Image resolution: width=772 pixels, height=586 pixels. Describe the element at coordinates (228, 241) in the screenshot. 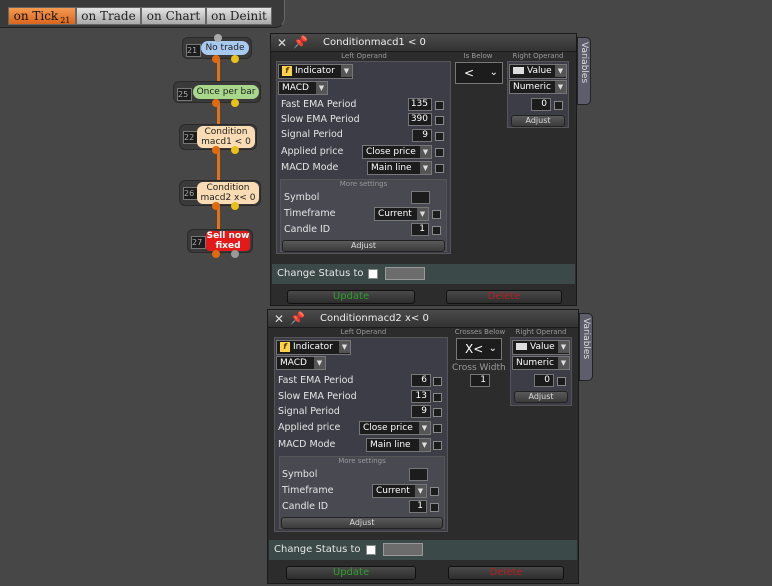

I see `node-label: Sell now fixed` at that location.